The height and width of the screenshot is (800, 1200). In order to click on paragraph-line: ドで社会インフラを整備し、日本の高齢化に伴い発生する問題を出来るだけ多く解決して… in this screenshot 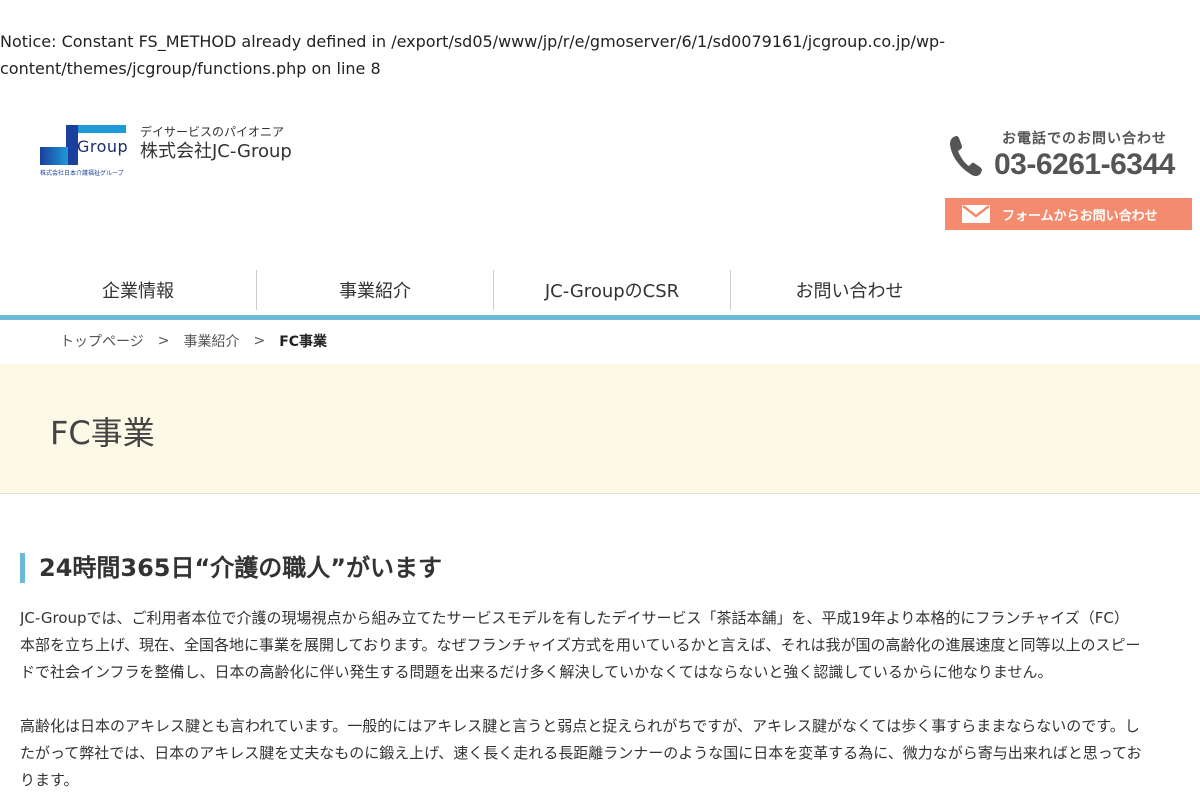, I will do `click(536, 672)`.